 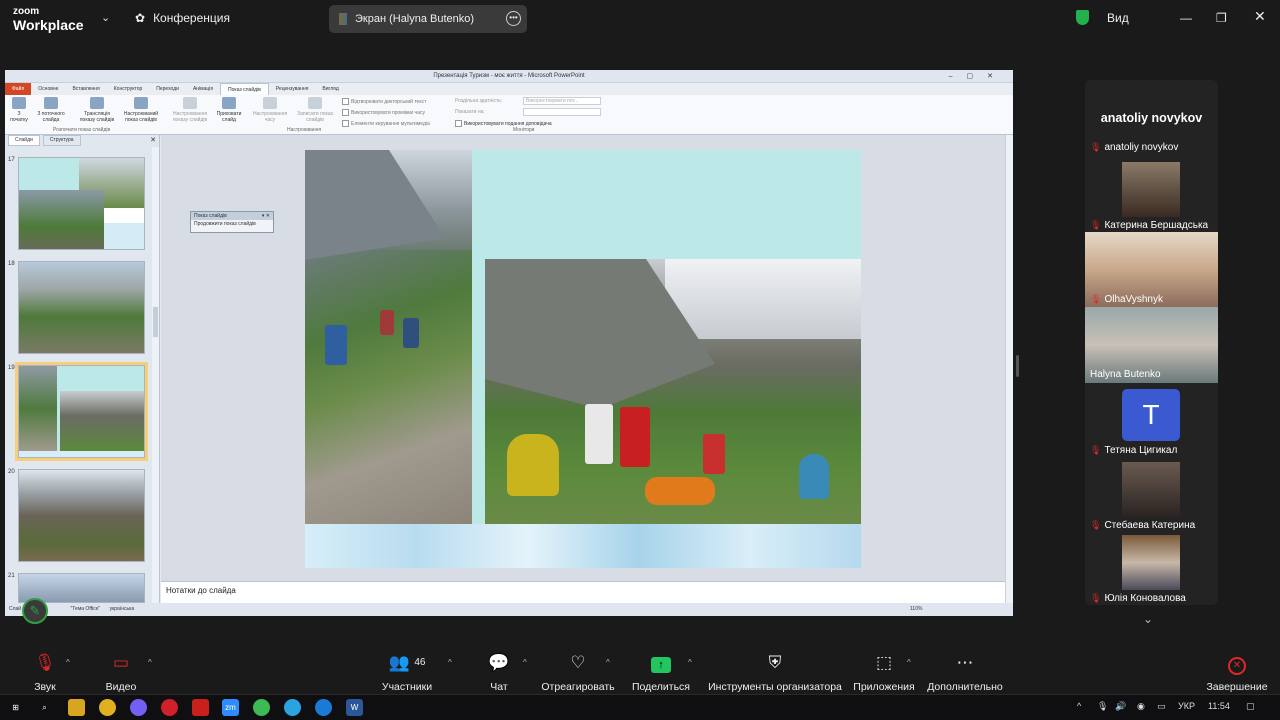 What do you see at coordinates (1141, 706) in the screenshot?
I see `network-icon: ◉` at bounding box center [1141, 706].